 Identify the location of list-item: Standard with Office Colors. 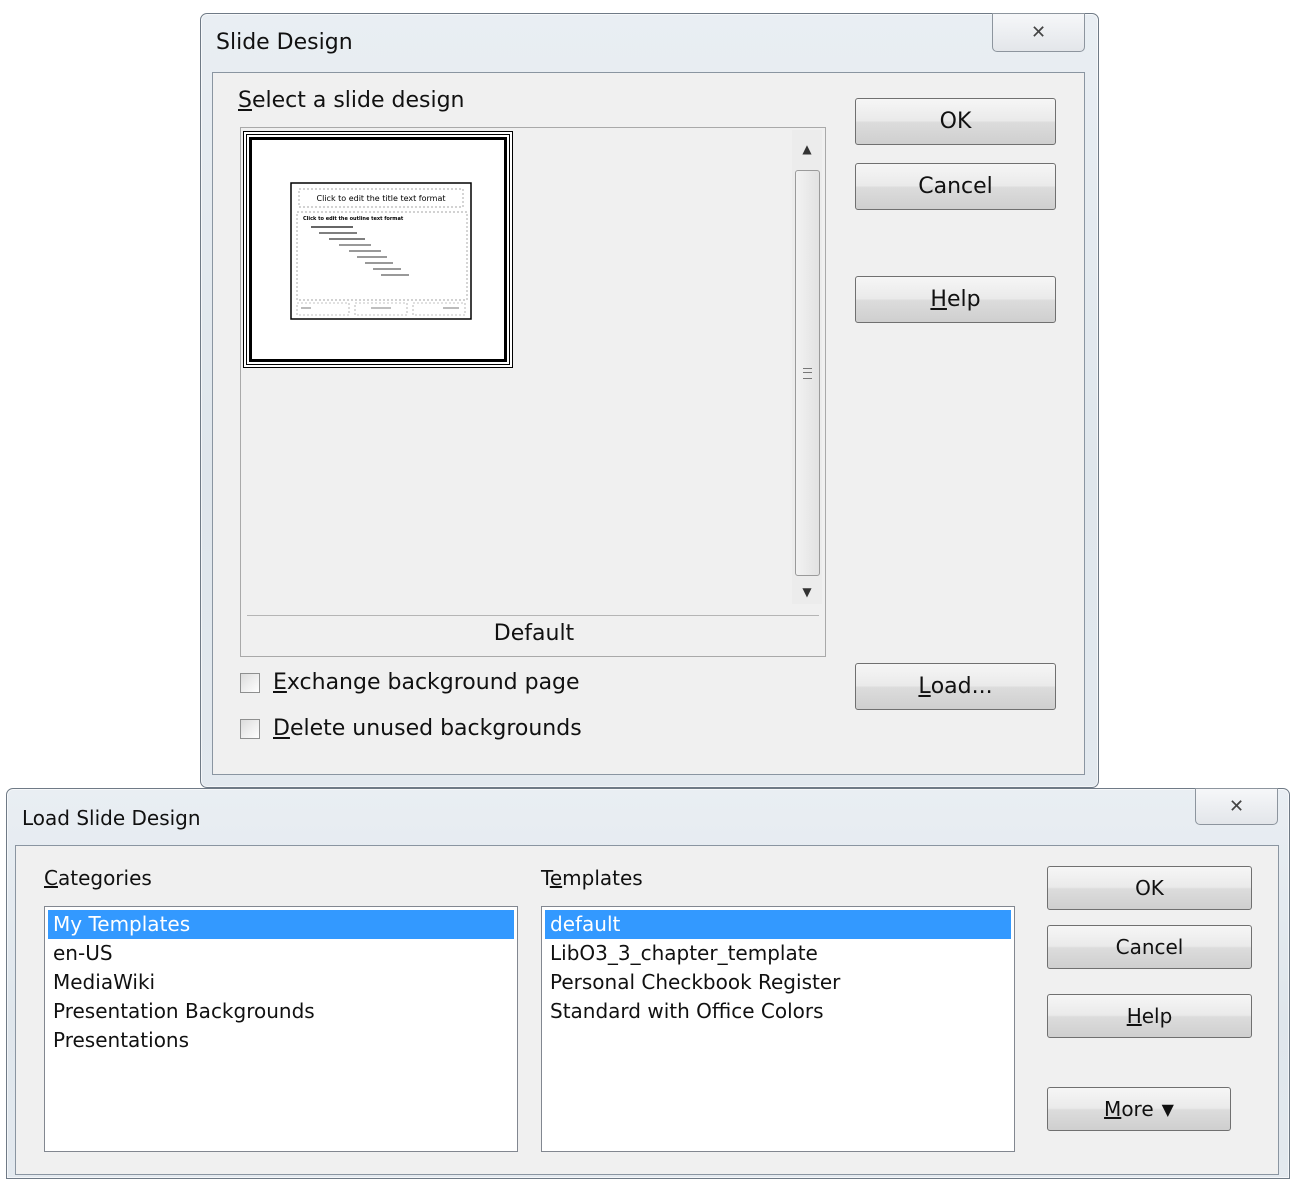
(778, 1011).